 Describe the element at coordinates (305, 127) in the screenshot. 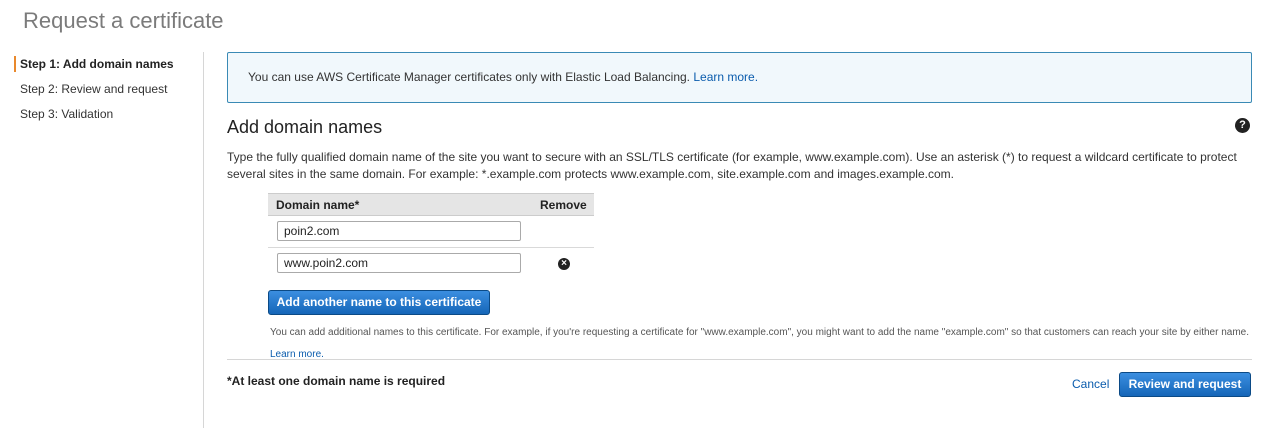

I see `section-title: Add domain names` at that location.